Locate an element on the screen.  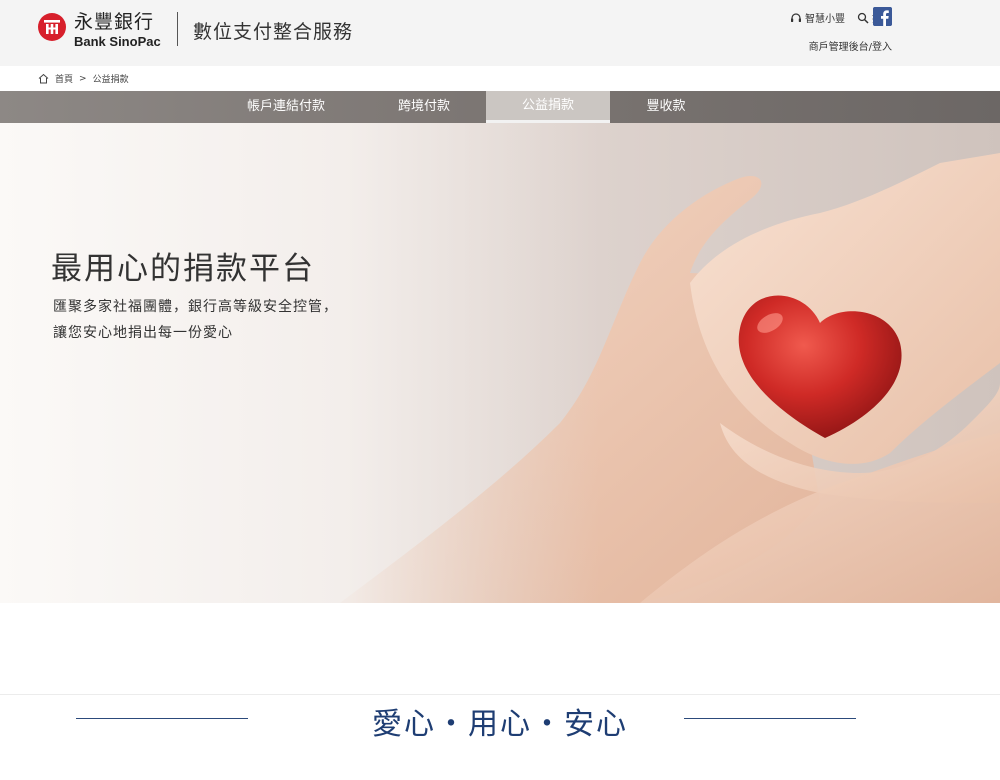
hero-description-line-1: 匯聚多家社福團體，銀行高等級安全控管， is located at coordinates (195, 307).